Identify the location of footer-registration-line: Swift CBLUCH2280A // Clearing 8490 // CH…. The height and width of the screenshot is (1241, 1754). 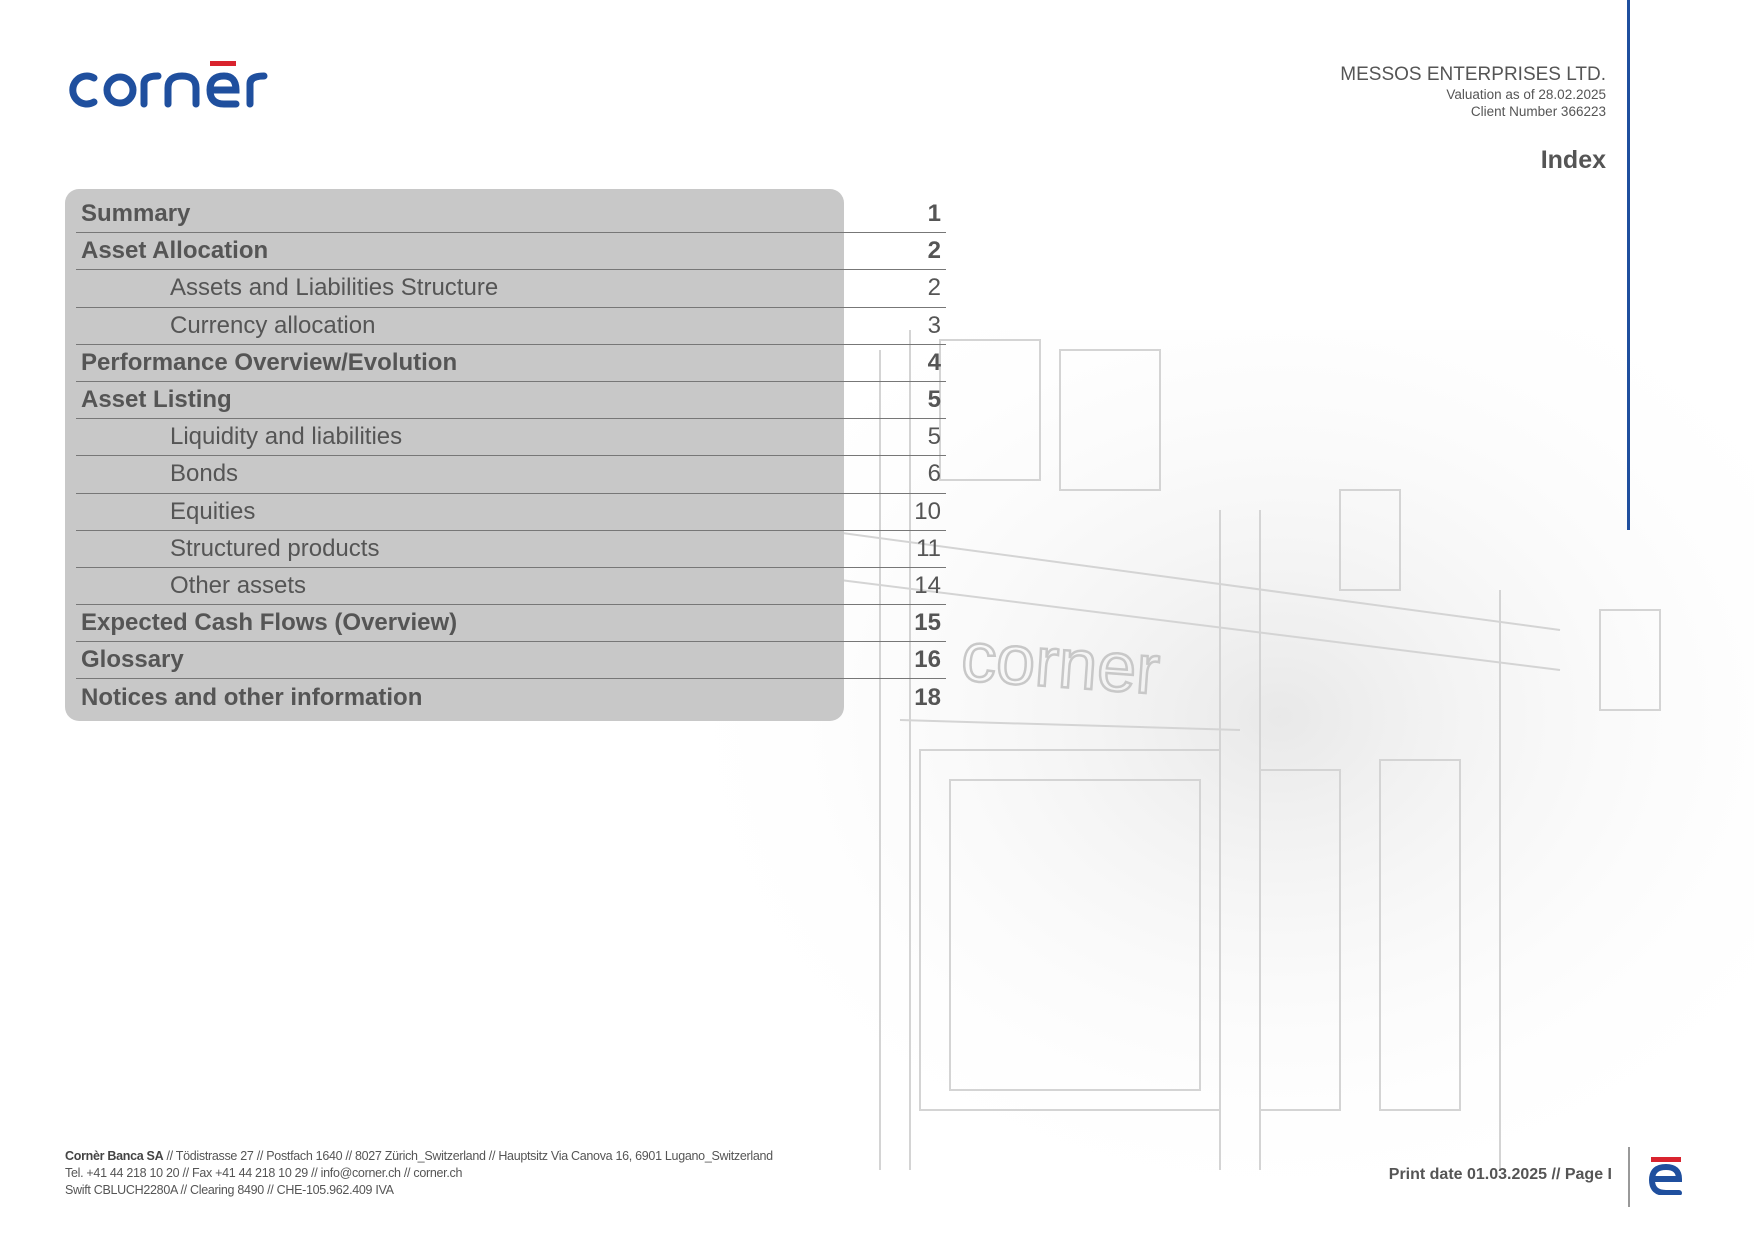
(229, 1190).